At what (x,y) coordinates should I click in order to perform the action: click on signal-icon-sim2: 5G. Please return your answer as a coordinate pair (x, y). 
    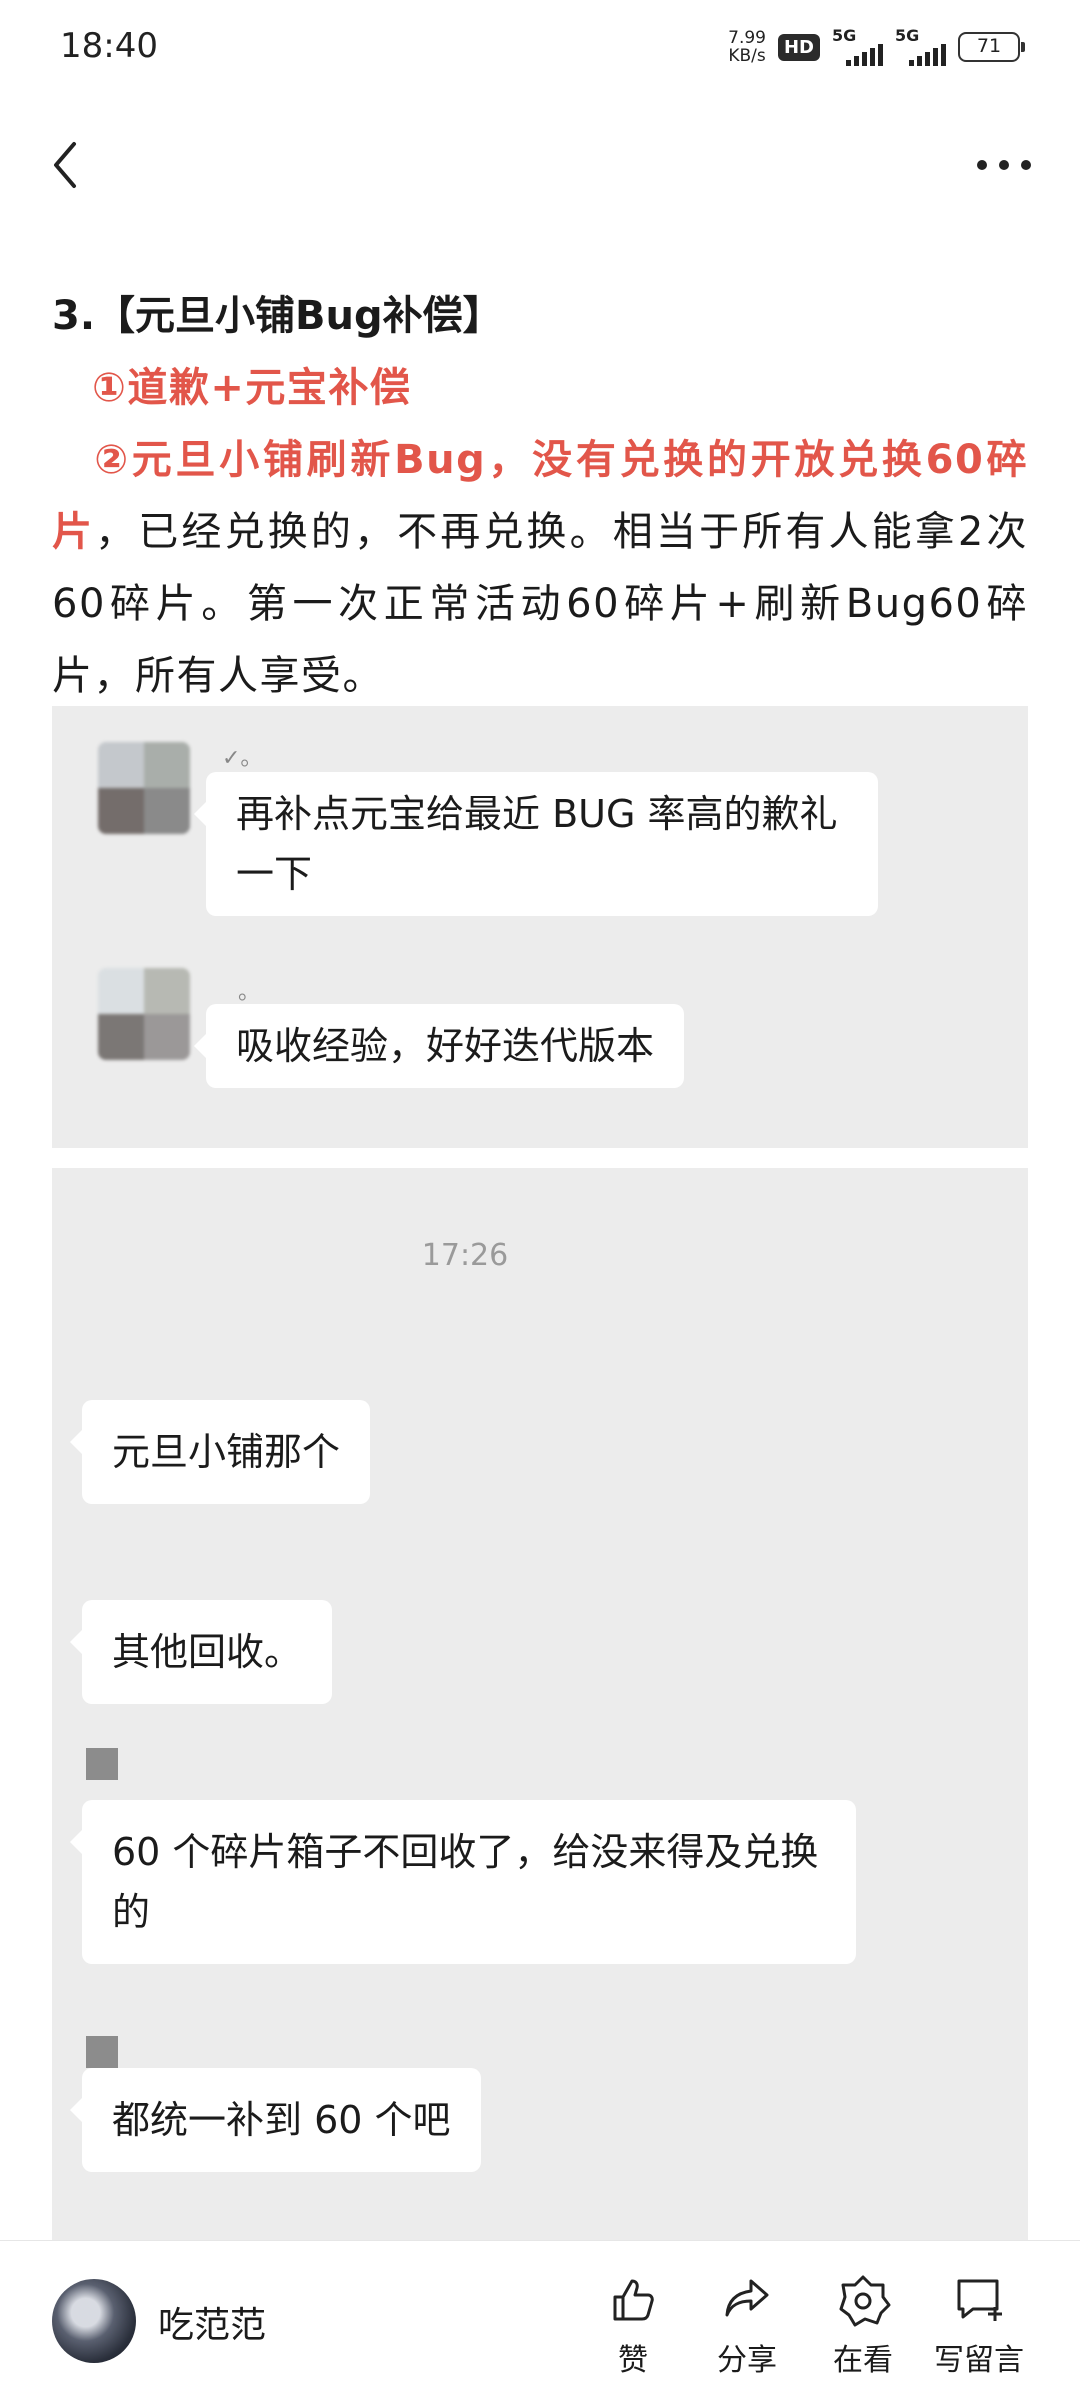
    Looking at the image, I should click on (920, 47).